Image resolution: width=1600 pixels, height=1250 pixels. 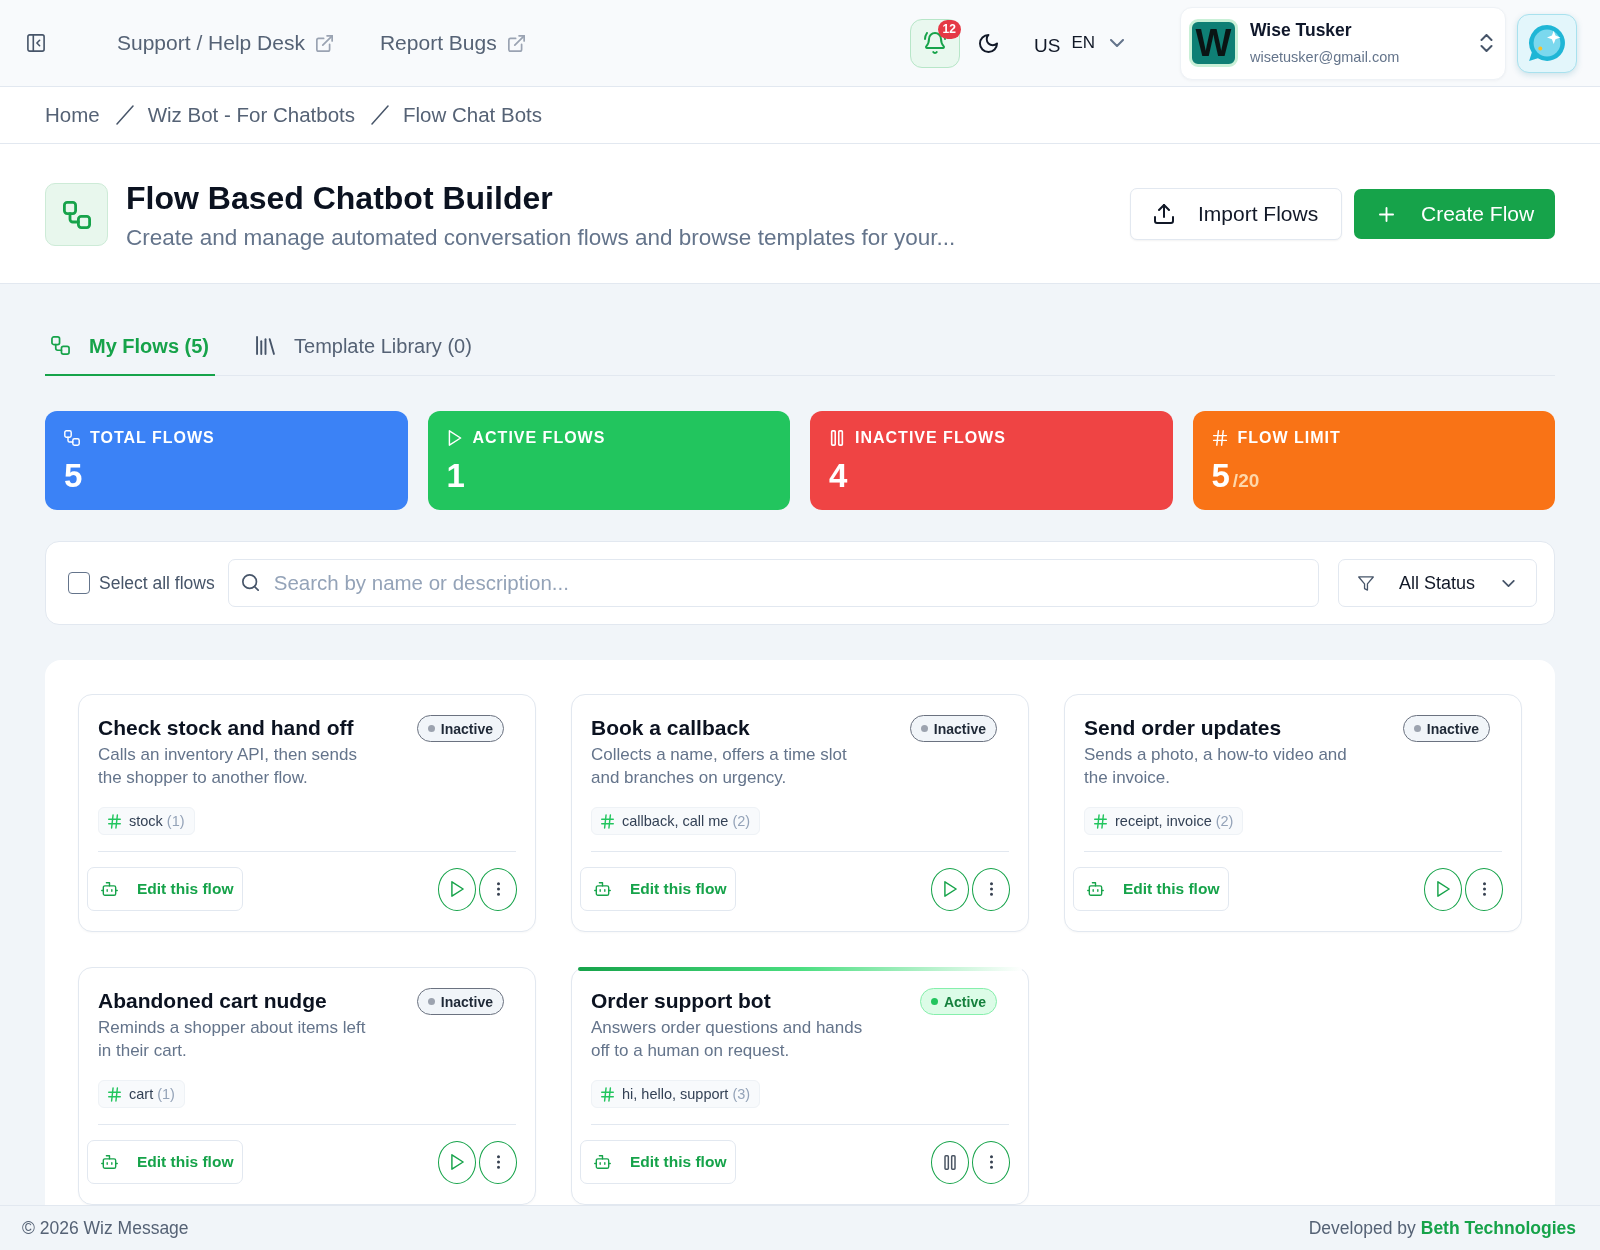 I want to click on chat-bubble-icon, so click(x=1547, y=43).